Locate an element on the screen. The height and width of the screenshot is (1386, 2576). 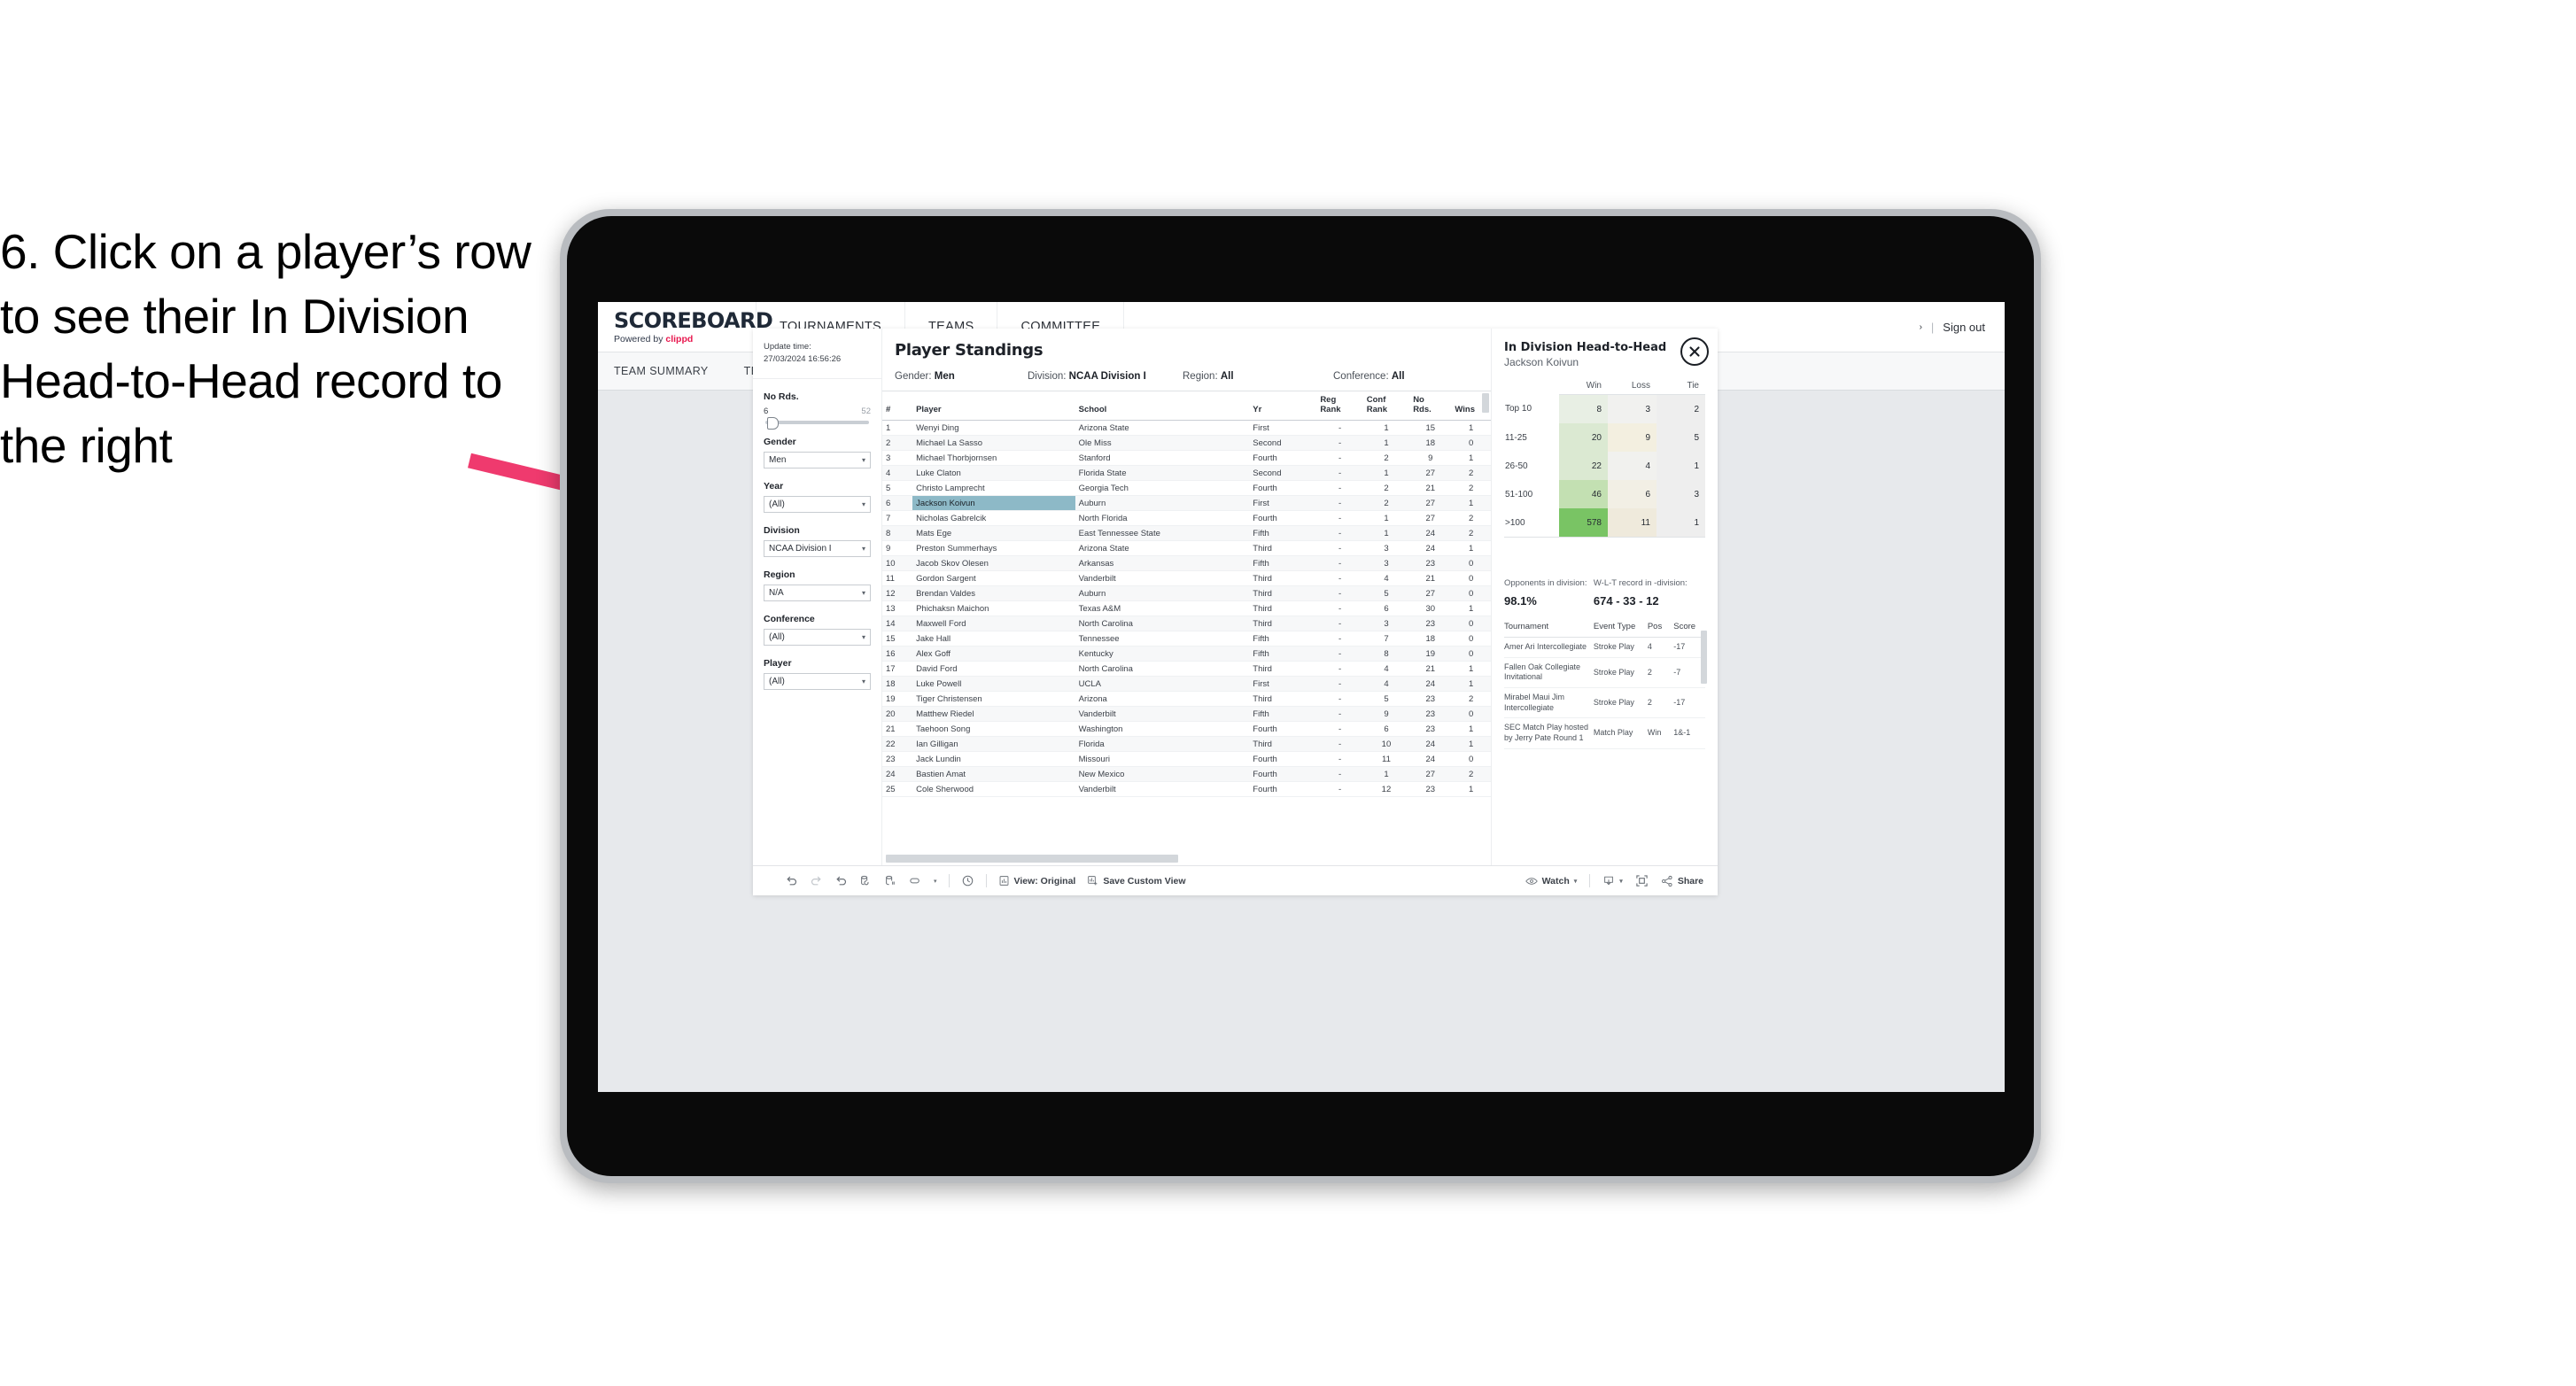
table-row: 19 Tiger Christensen Arizona Third -5 23 2 is located at coordinates (1186, 699).